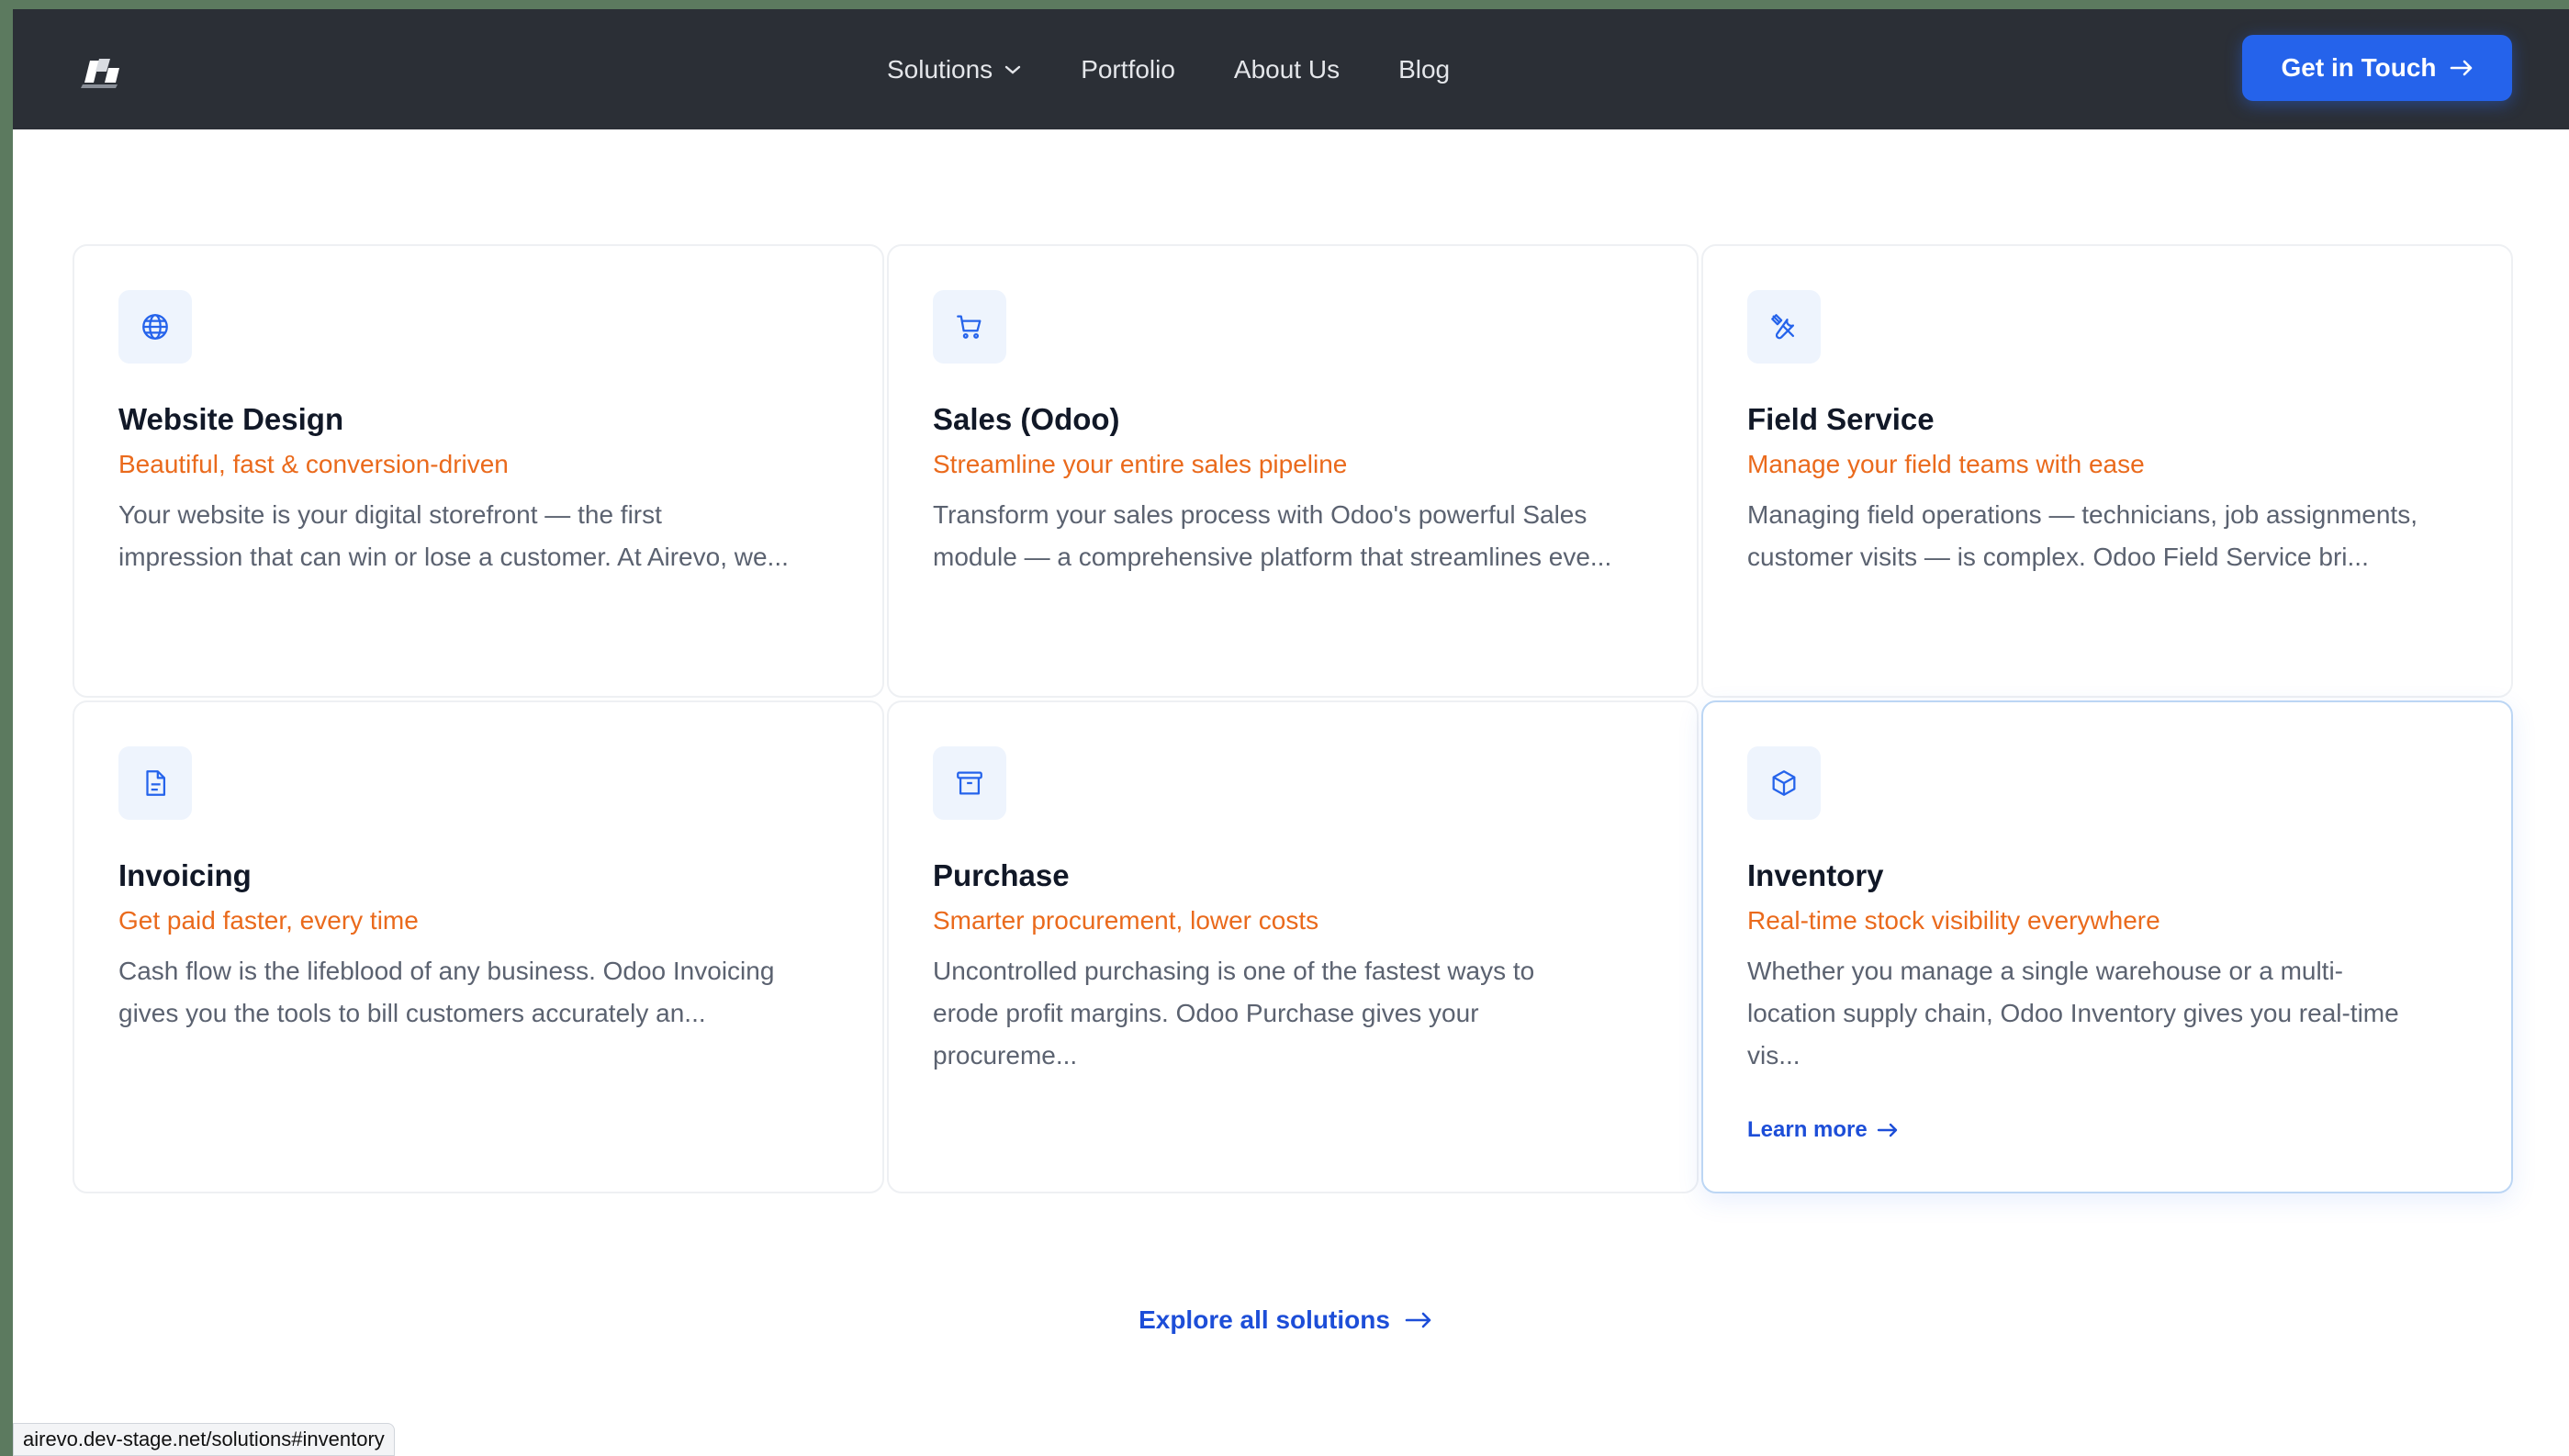 The image size is (2569, 1456). Describe the element at coordinates (1128, 69) in the screenshot. I see `nav-portfolio: Portfolio` at that location.